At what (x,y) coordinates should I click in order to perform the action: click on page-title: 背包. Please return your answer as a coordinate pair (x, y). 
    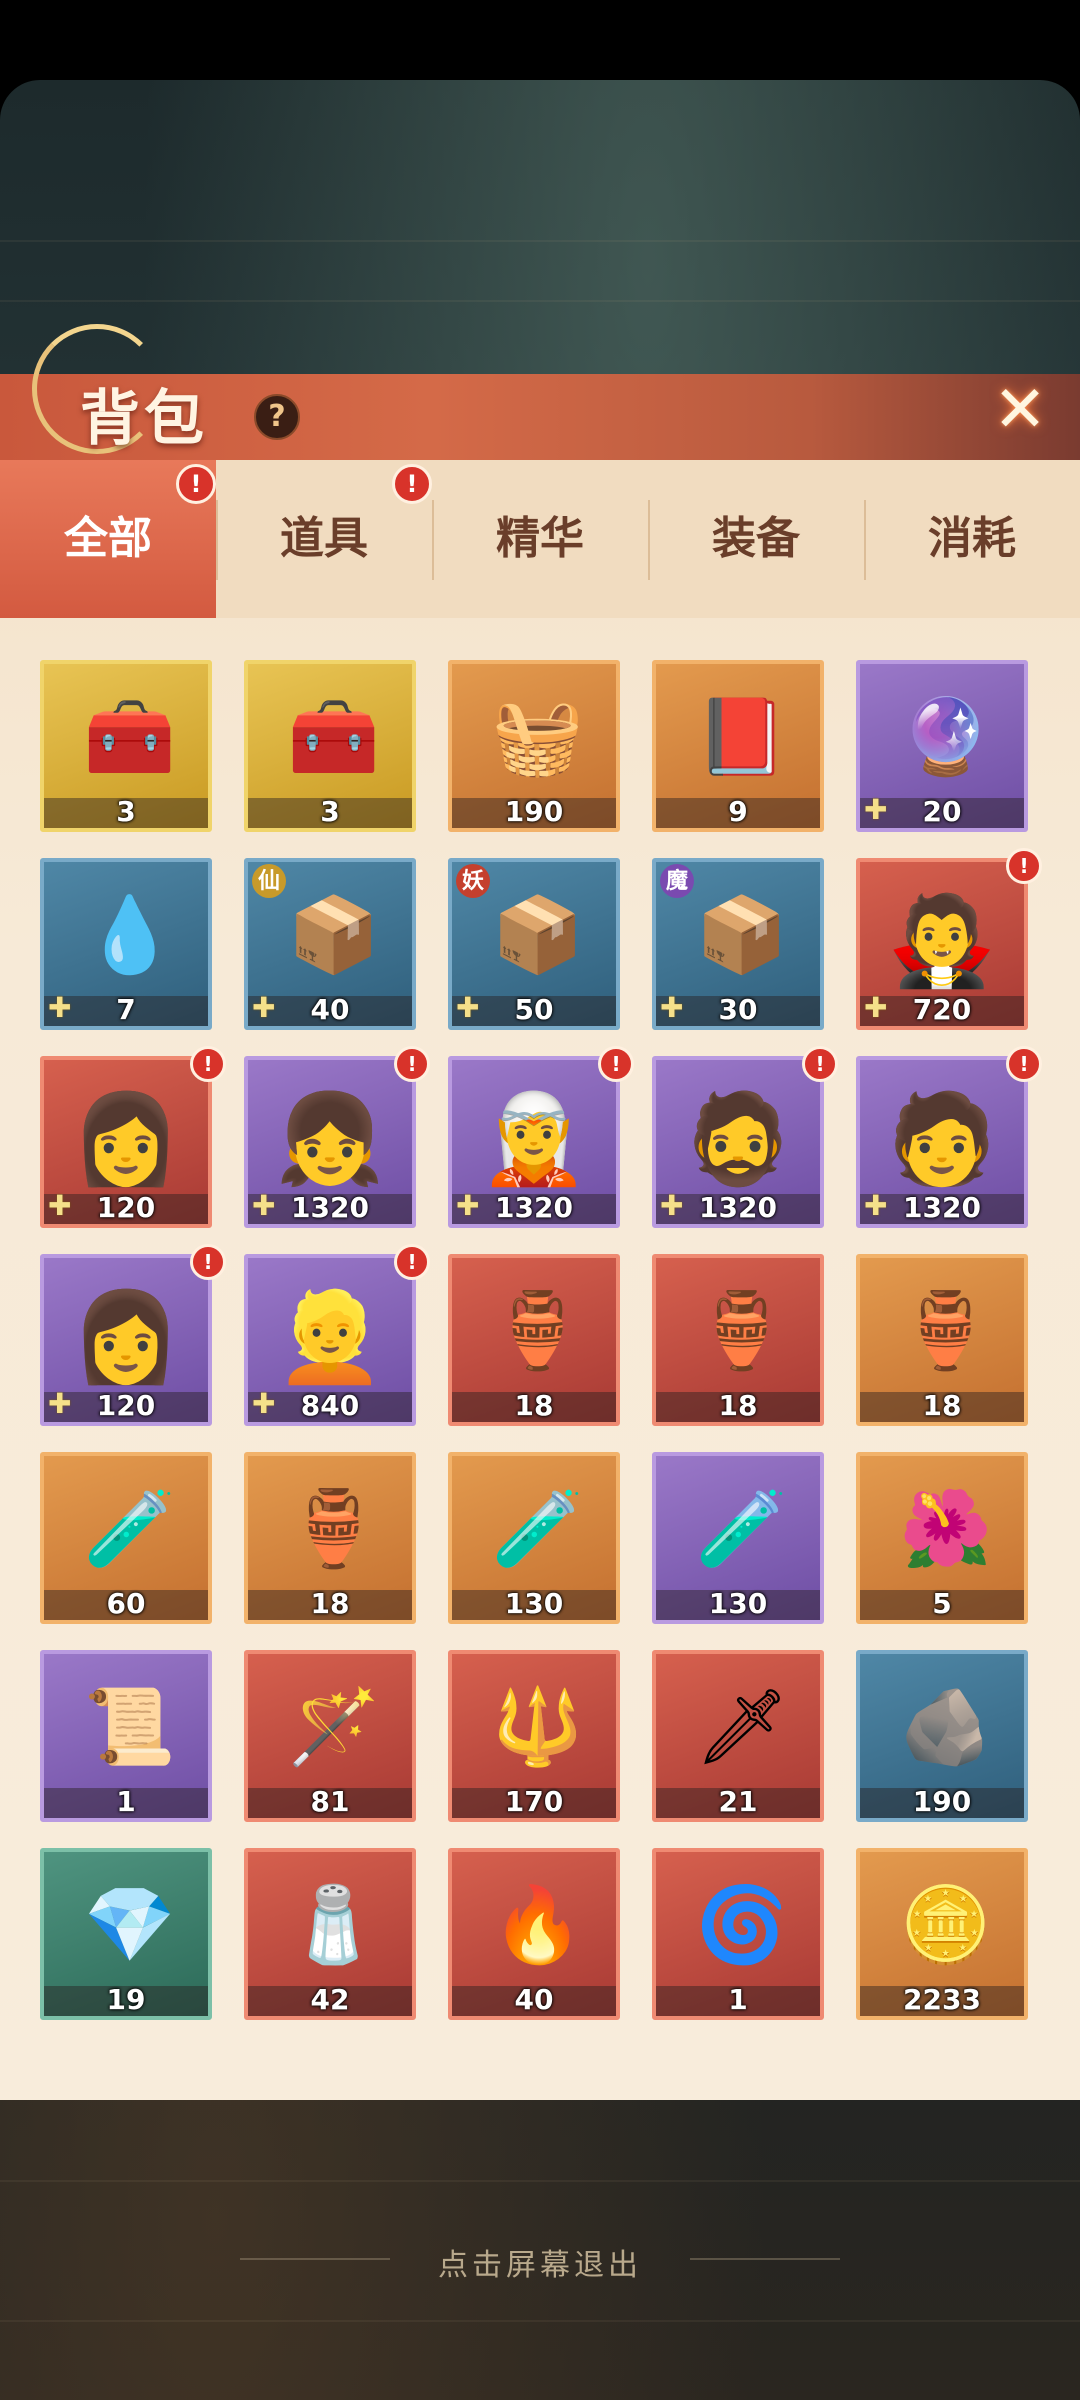
    Looking at the image, I should click on (144, 419).